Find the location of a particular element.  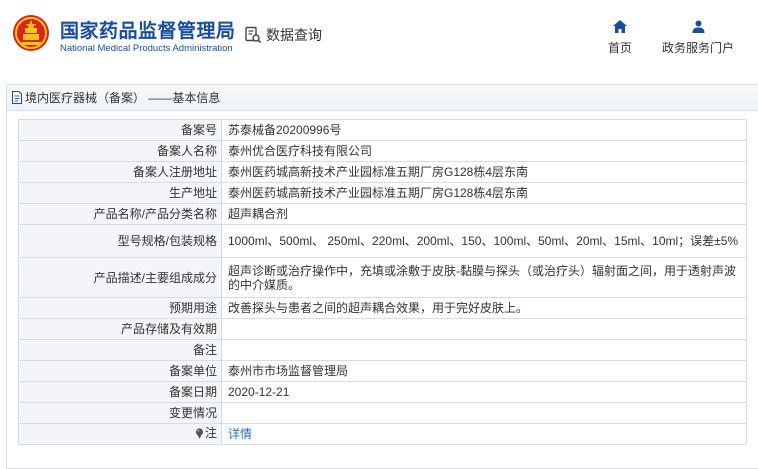

row-label: 备注 is located at coordinates (120, 350).